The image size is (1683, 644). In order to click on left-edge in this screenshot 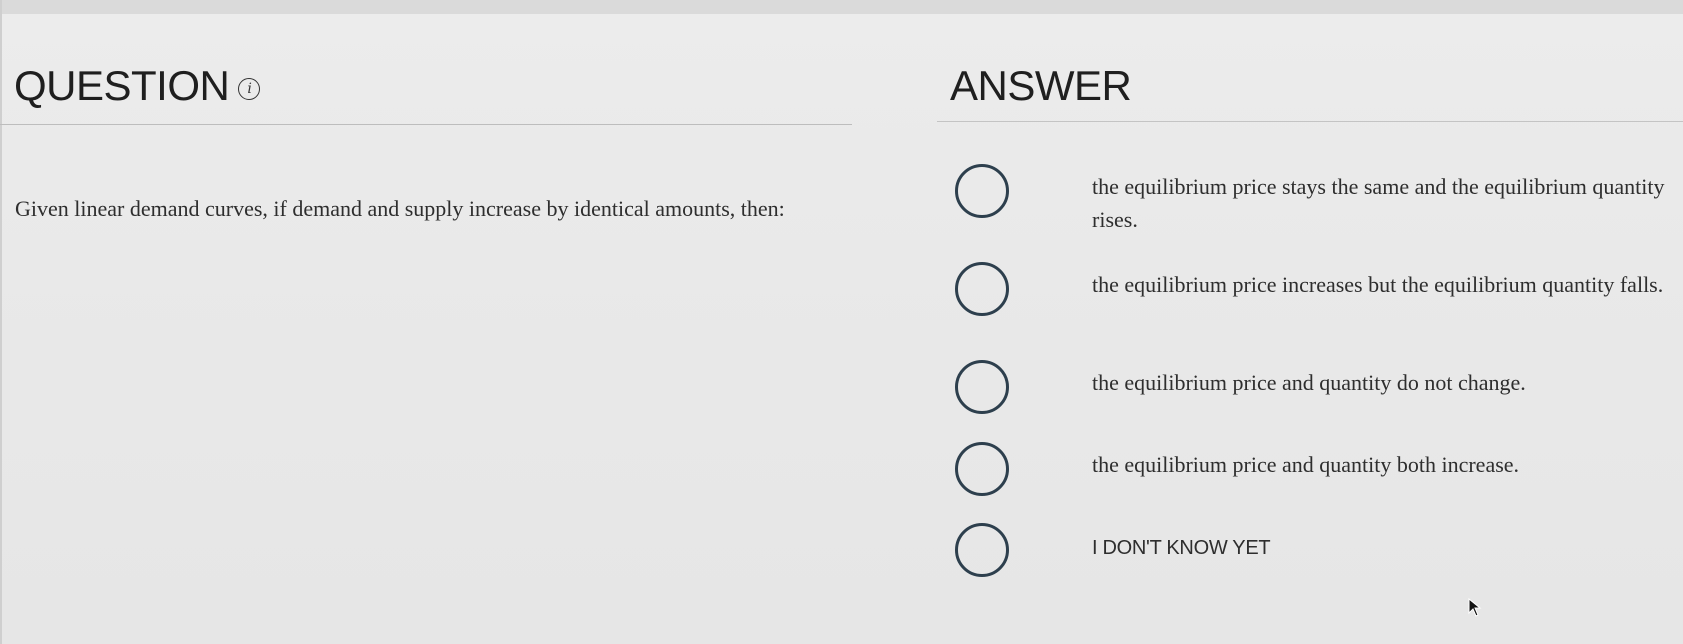, I will do `click(1, 322)`.